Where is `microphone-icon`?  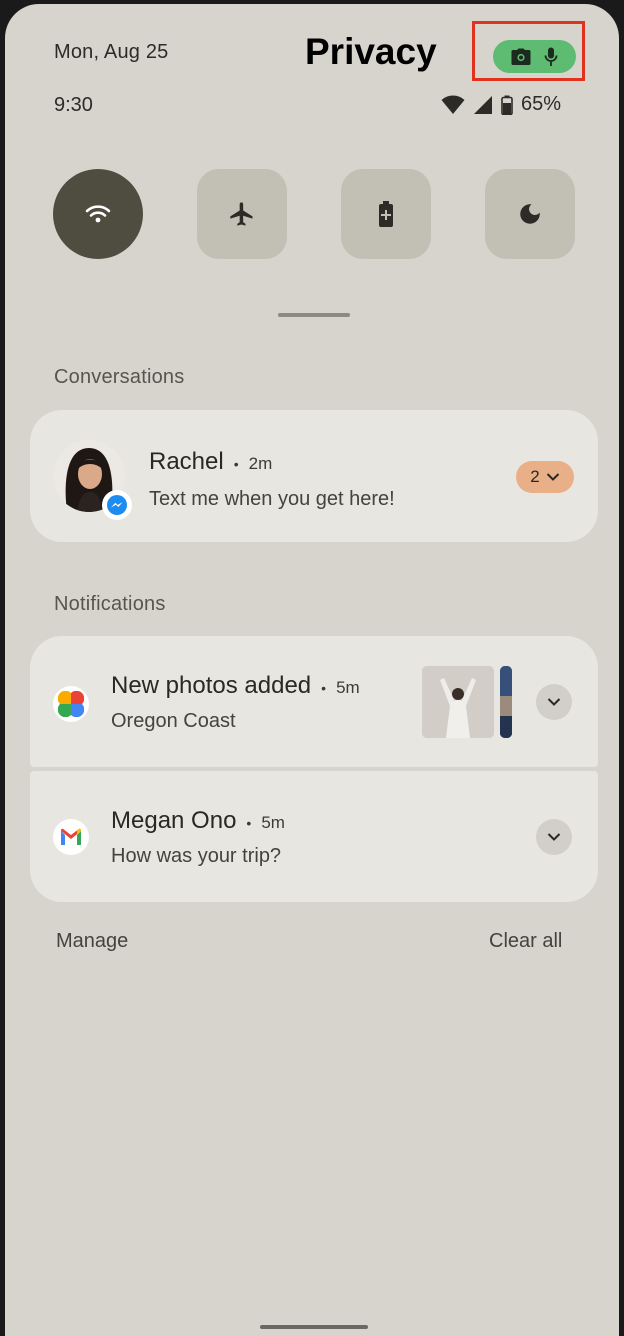 microphone-icon is located at coordinates (551, 56).